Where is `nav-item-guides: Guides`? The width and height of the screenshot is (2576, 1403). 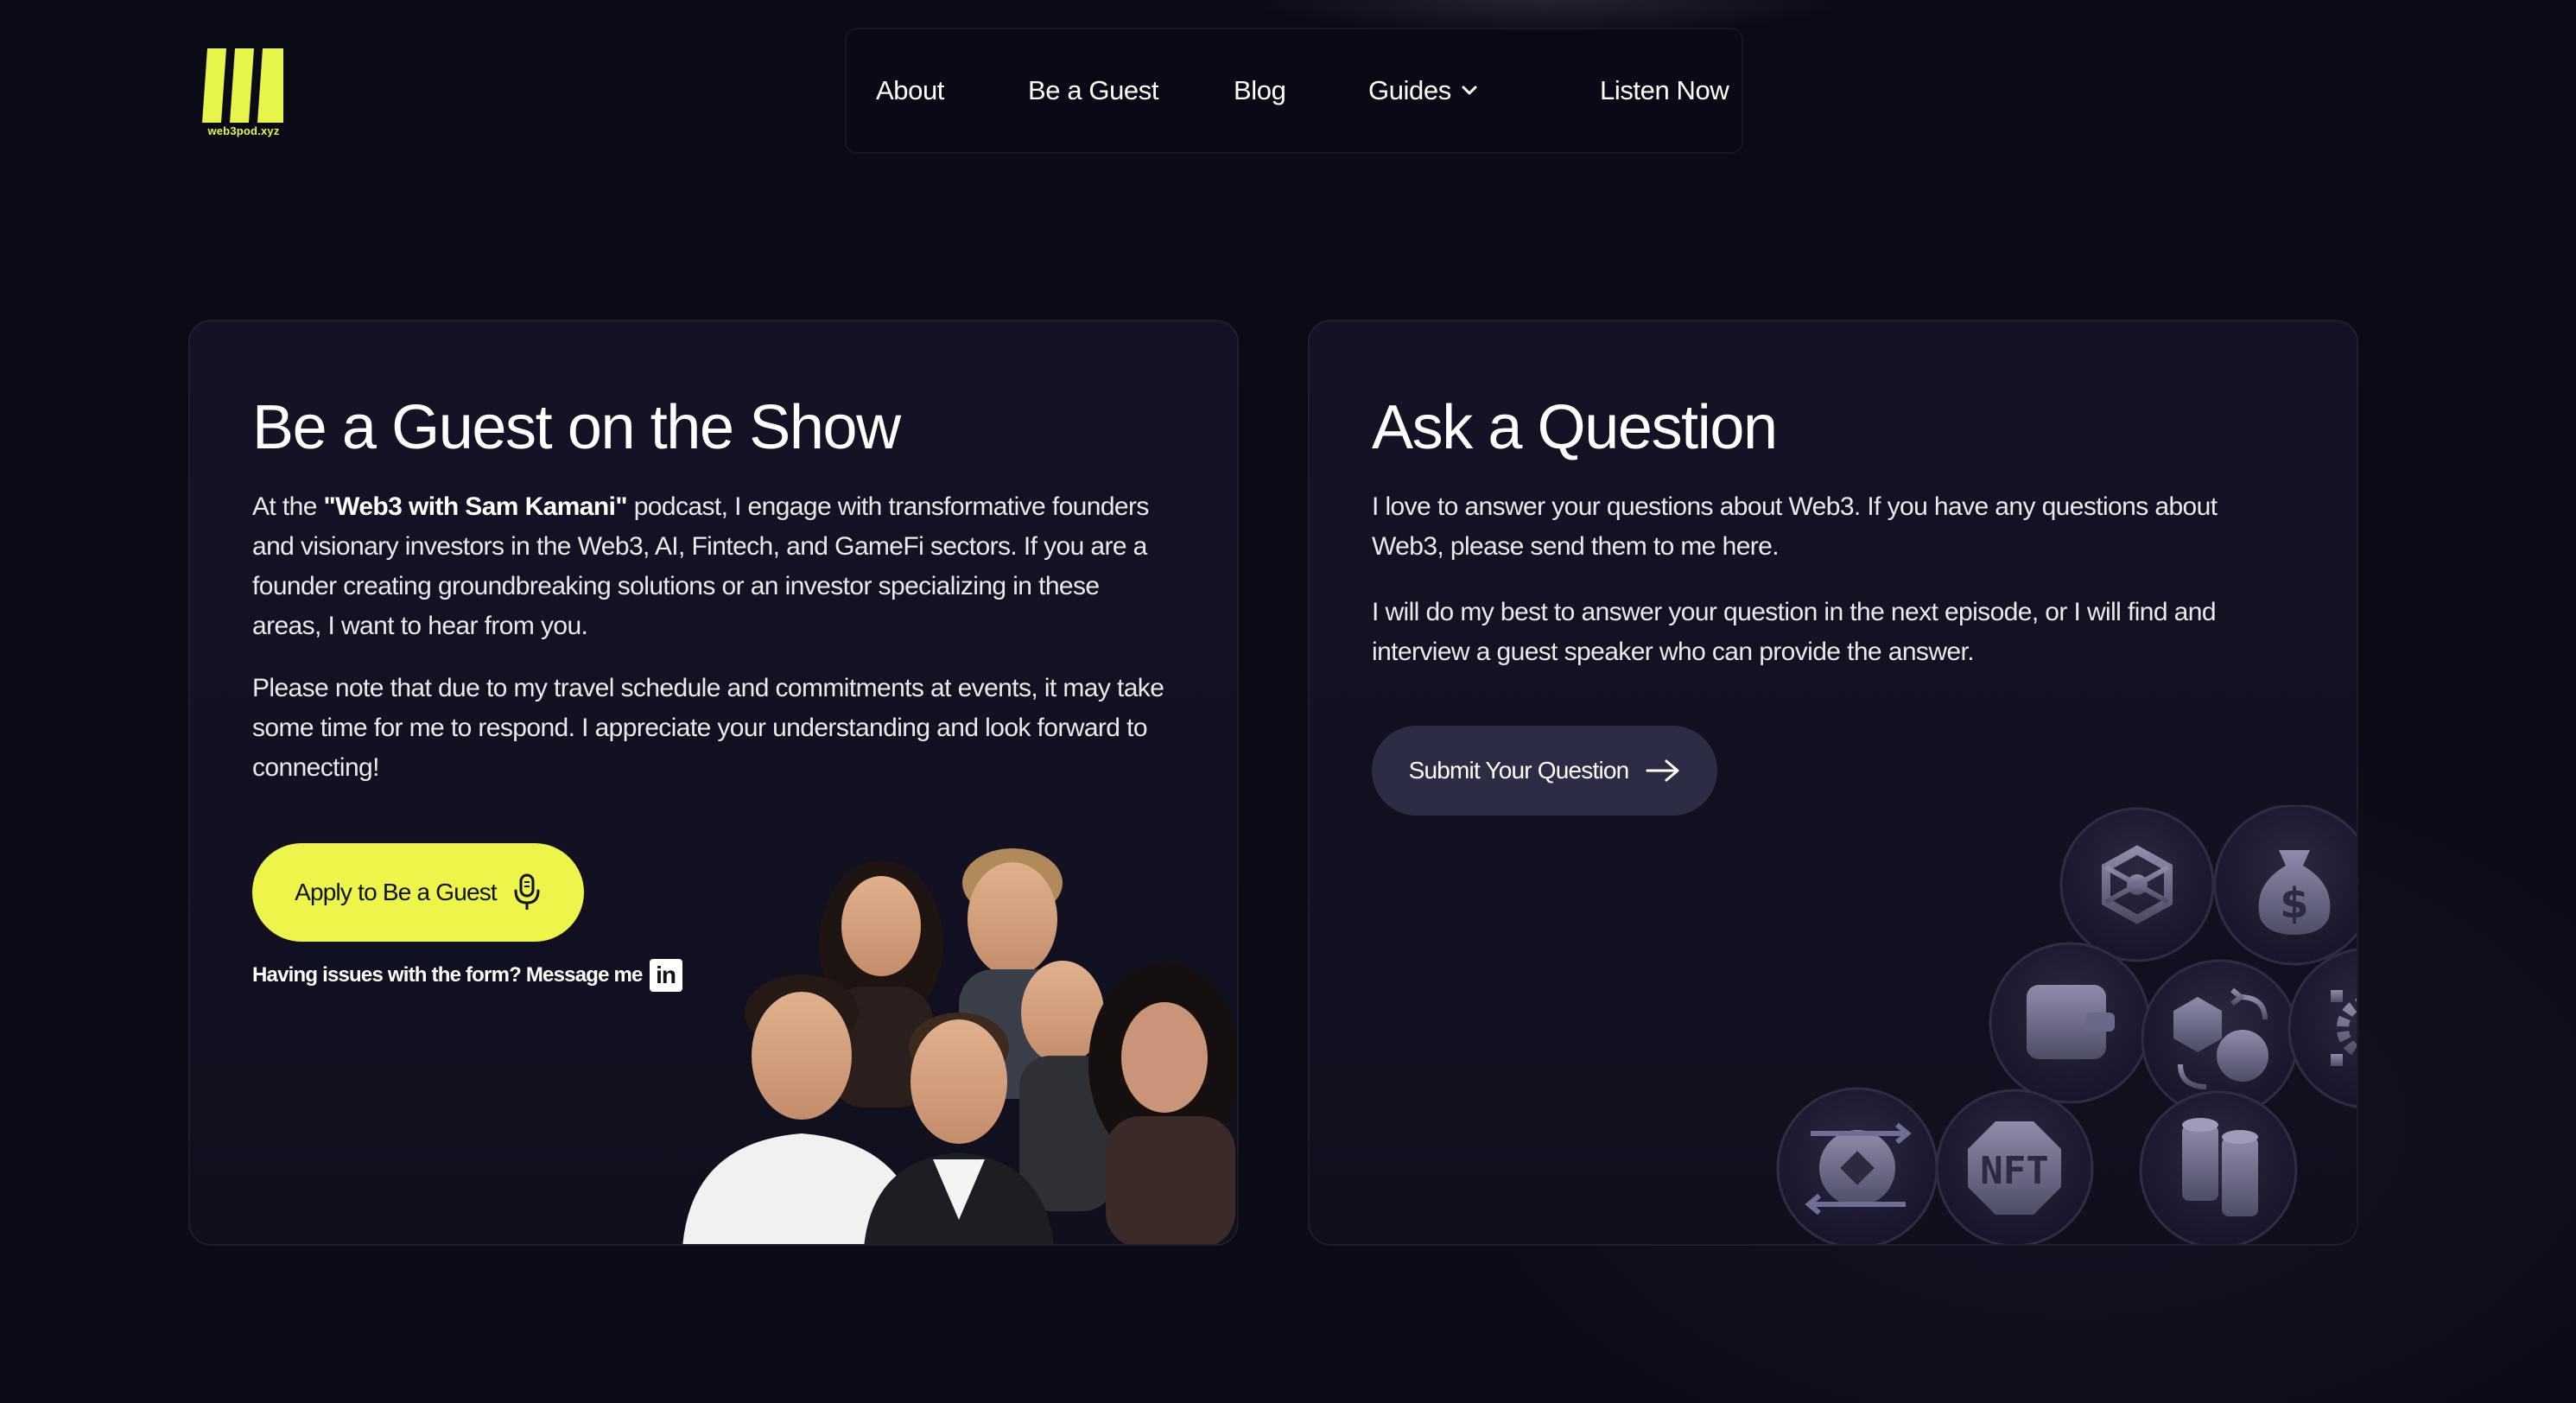
nav-item-guides: Guides is located at coordinates (1423, 90).